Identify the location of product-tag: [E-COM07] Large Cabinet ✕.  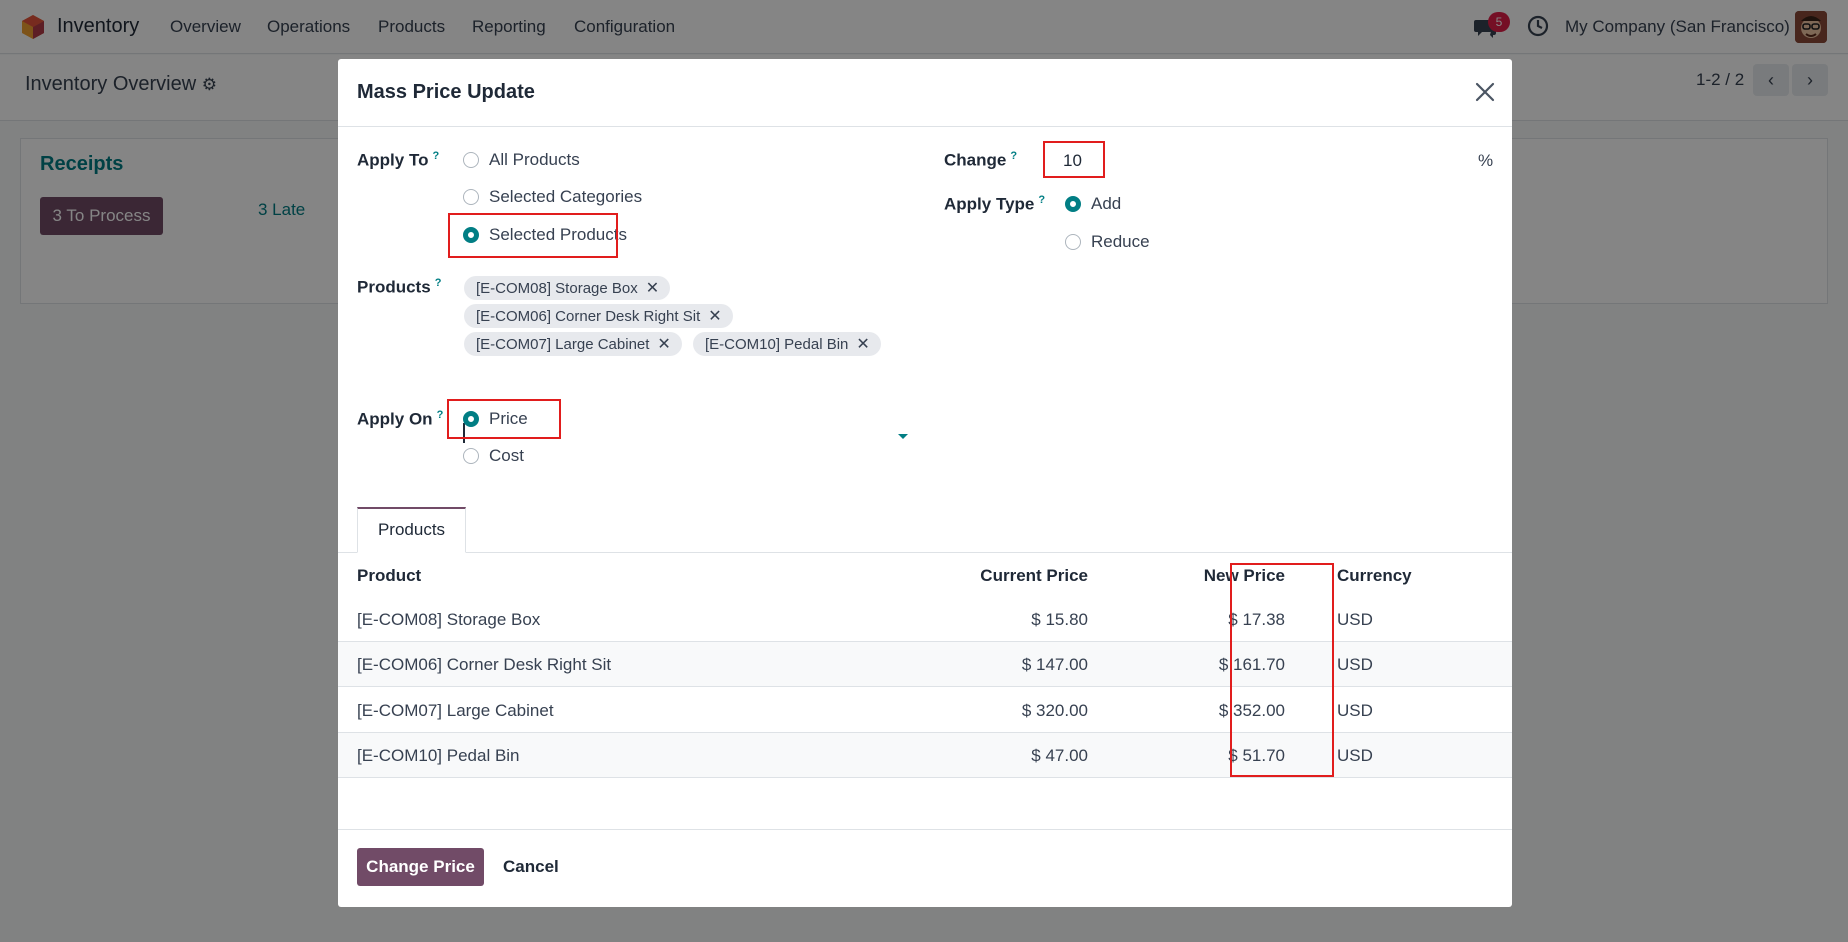
(573, 344).